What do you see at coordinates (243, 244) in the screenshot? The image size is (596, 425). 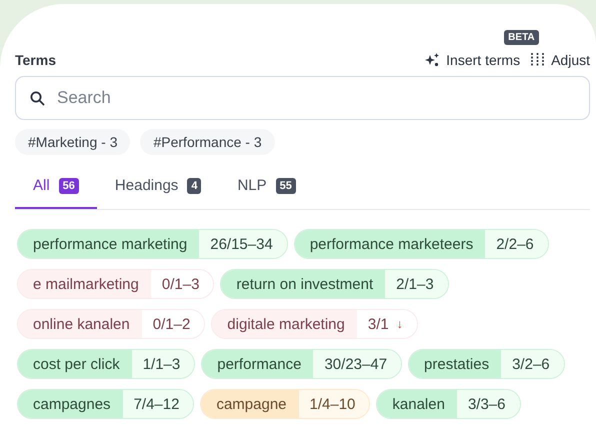 I see `term-usage: 26/15–34` at bounding box center [243, 244].